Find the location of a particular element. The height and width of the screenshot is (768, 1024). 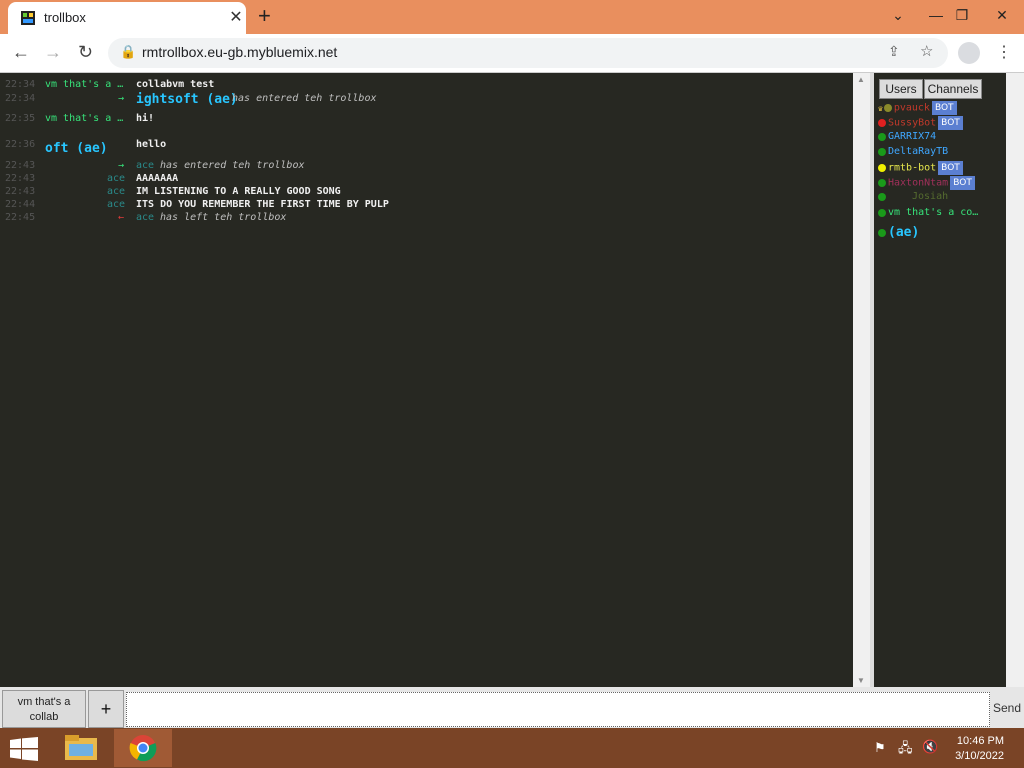

clock: 10:46 PM 3/10/2022 is located at coordinates (979, 749).